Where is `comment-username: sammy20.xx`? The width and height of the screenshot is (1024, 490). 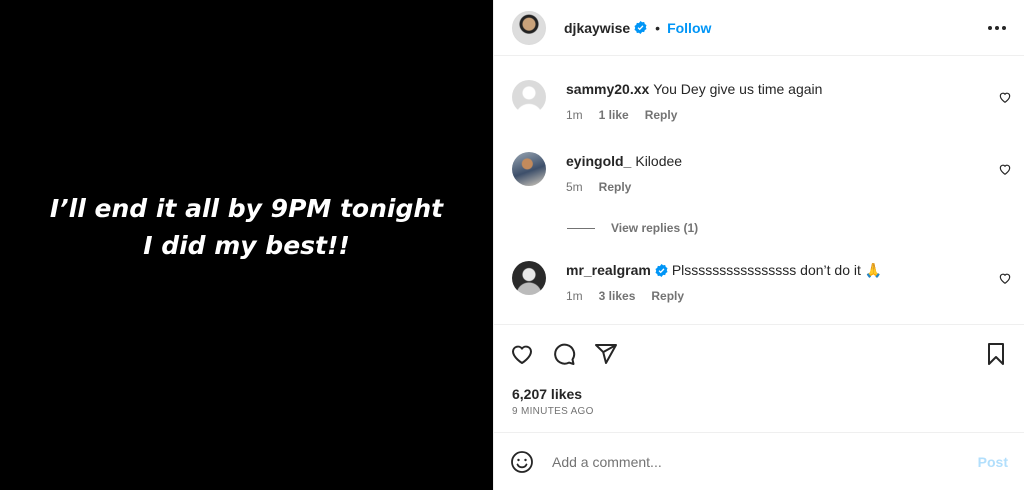 comment-username: sammy20.xx is located at coordinates (607, 89).